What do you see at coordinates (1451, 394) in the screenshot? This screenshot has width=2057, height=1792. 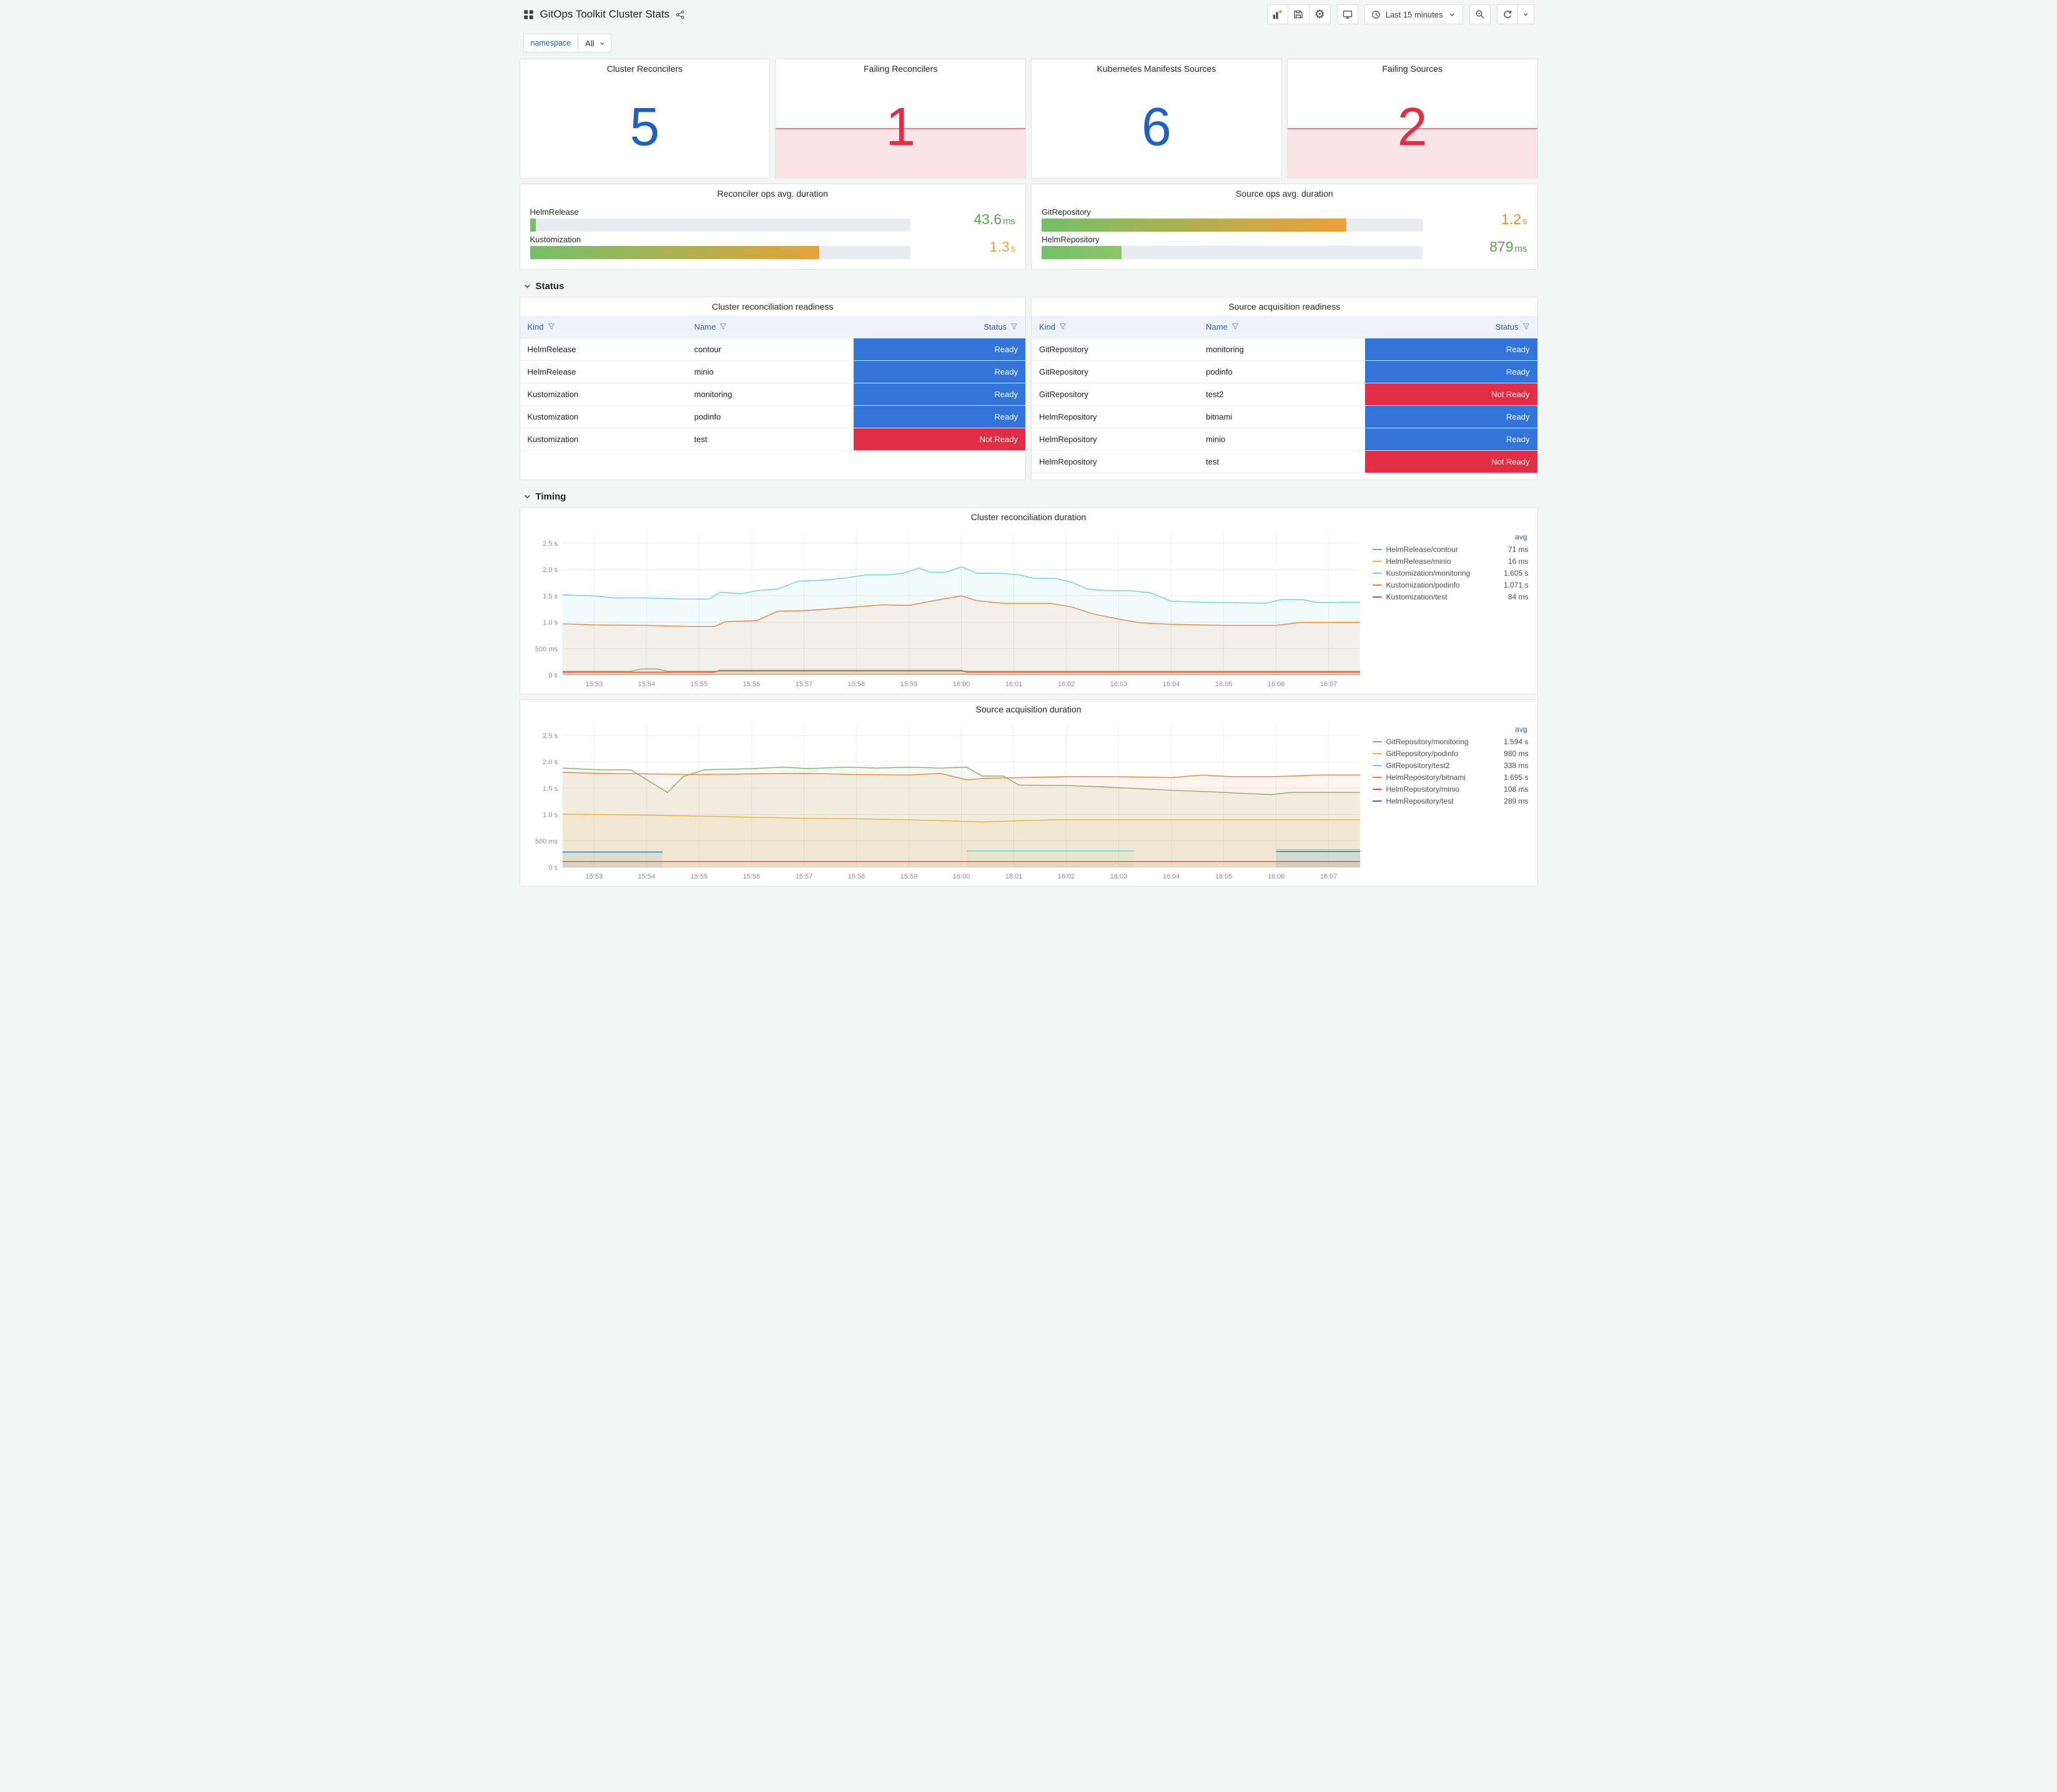 I see `status-badge: Not Ready` at bounding box center [1451, 394].